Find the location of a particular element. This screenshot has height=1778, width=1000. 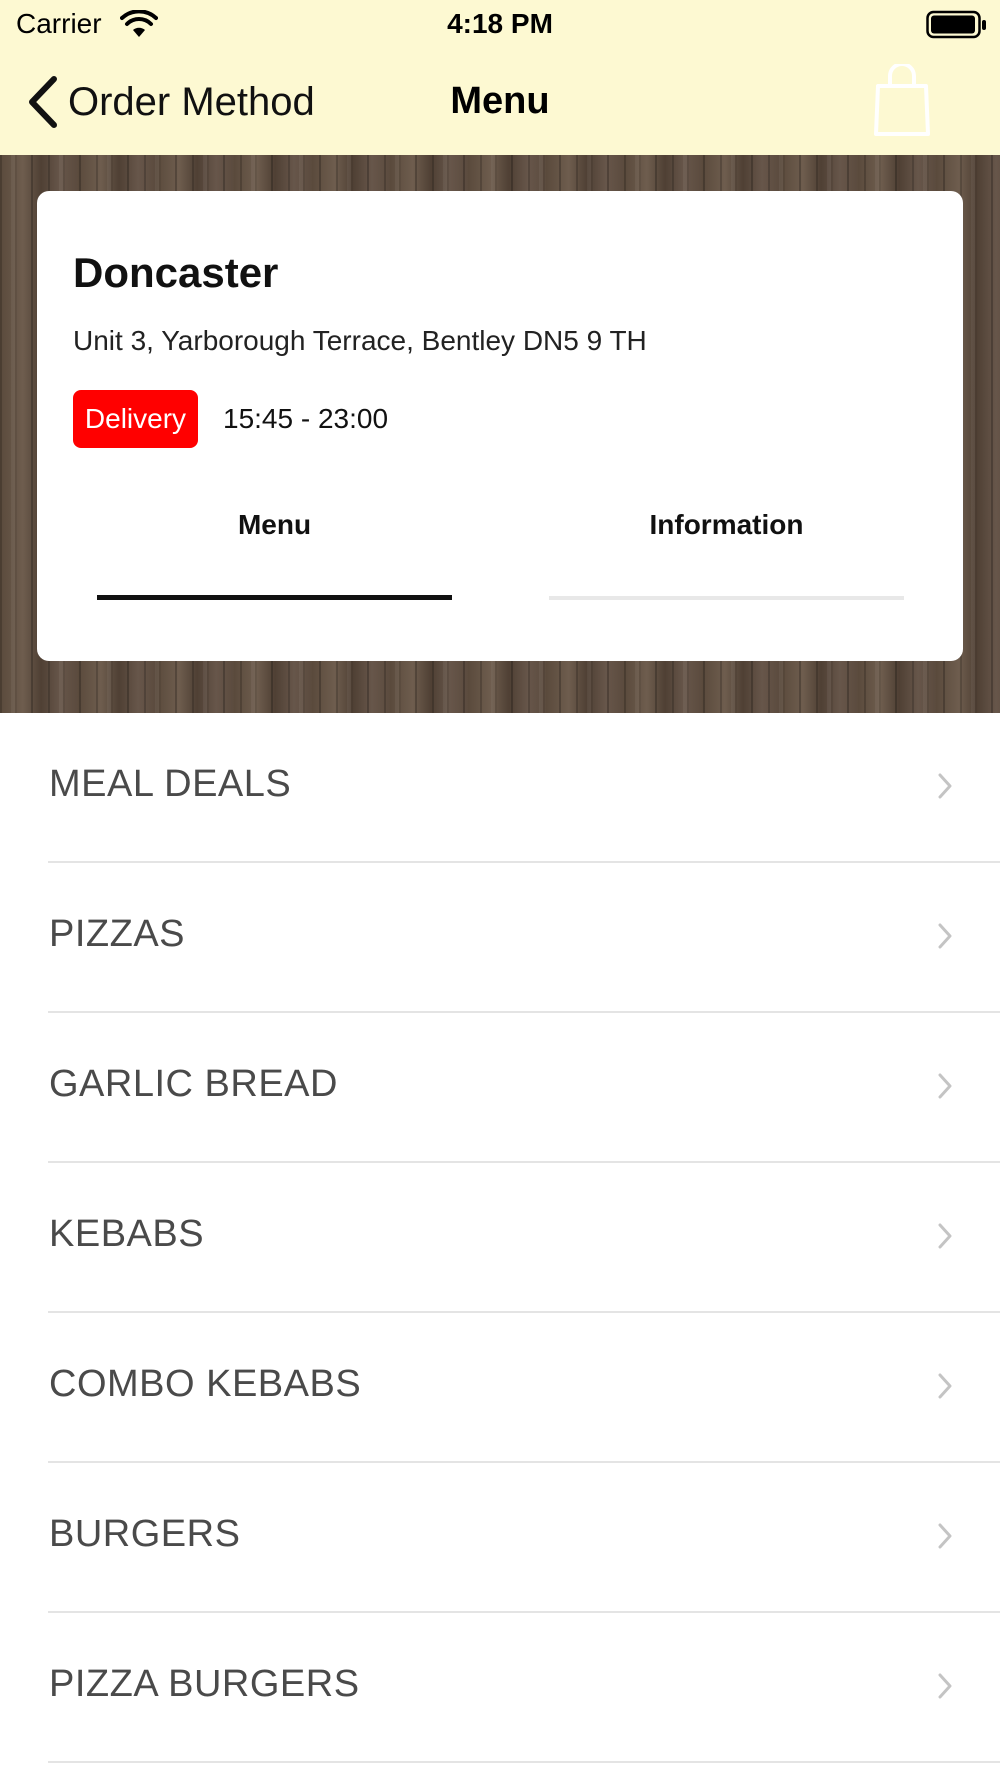

store-name: Doncaster is located at coordinates (176, 272).